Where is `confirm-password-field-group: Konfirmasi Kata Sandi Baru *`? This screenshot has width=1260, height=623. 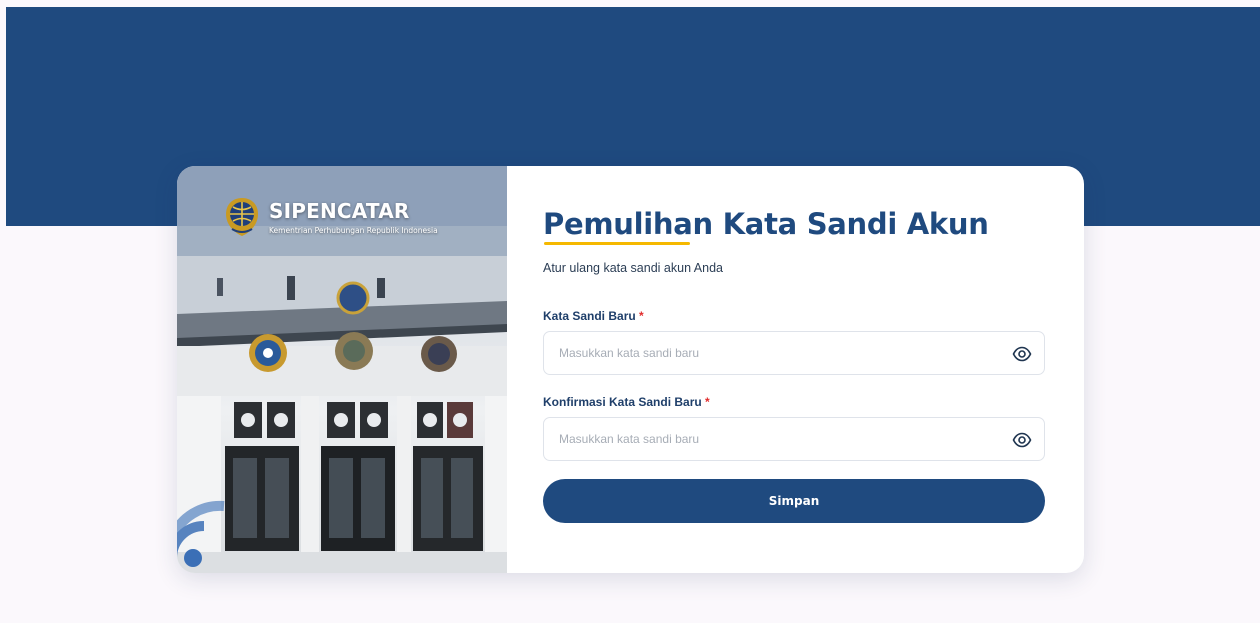
confirm-password-field-group: Konfirmasi Kata Sandi Baru * is located at coordinates (794, 428).